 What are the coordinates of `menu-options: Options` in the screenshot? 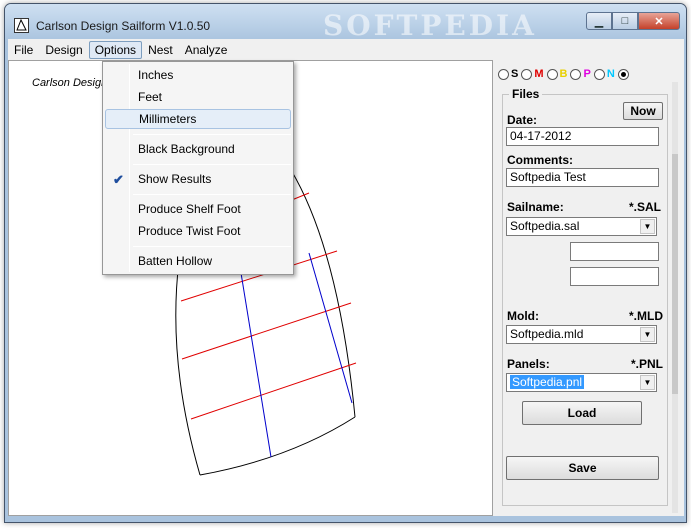 It's located at (115, 49).